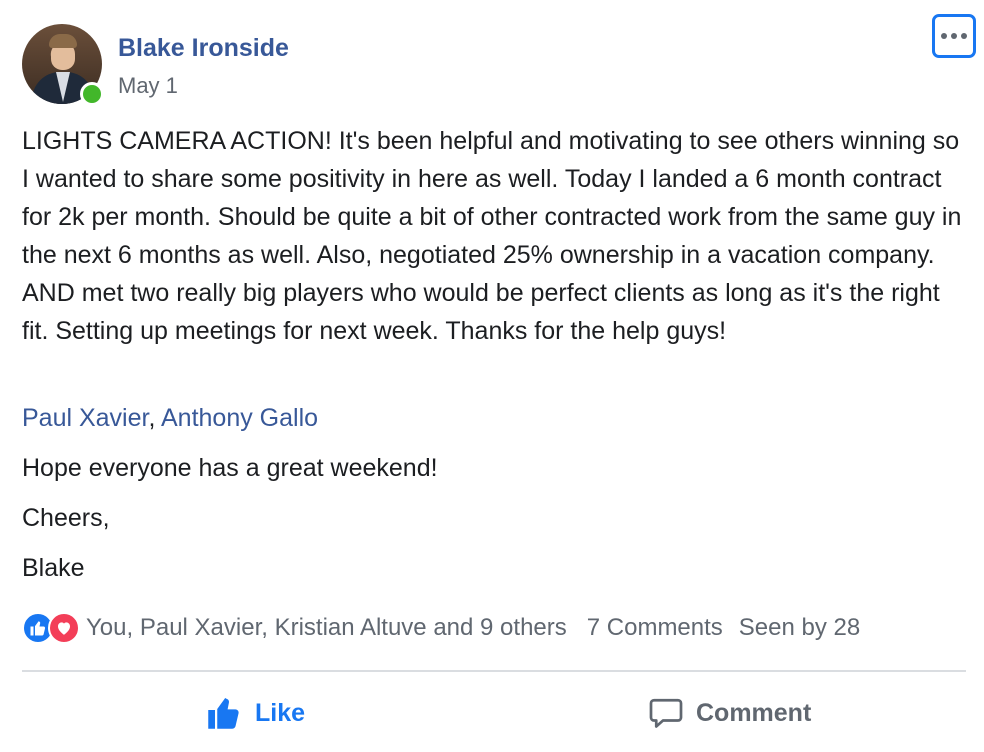  I want to click on tag-link-anthony-gallo: Anthony Gallo, so click(239, 418).